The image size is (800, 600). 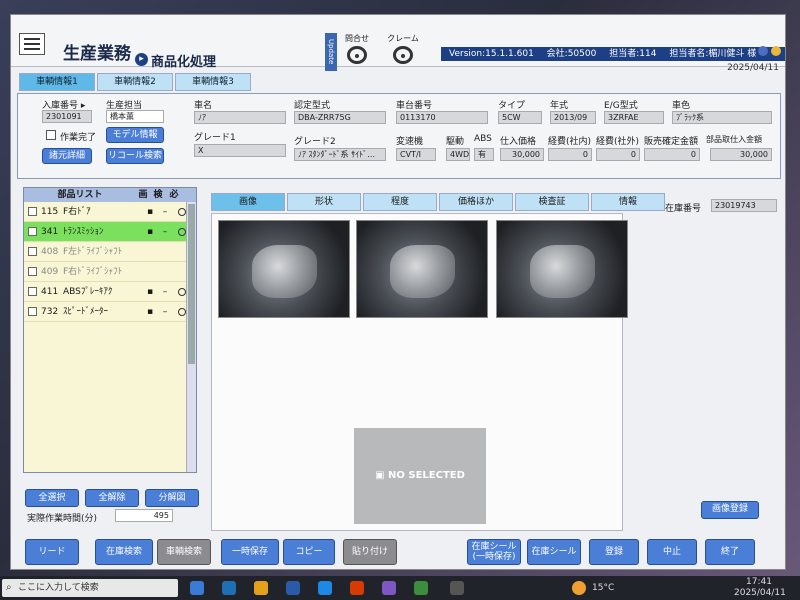 What do you see at coordinates (203, 106) in the screenshot?
I see `car-name-label: 車名` at bounding box center [203, 106].